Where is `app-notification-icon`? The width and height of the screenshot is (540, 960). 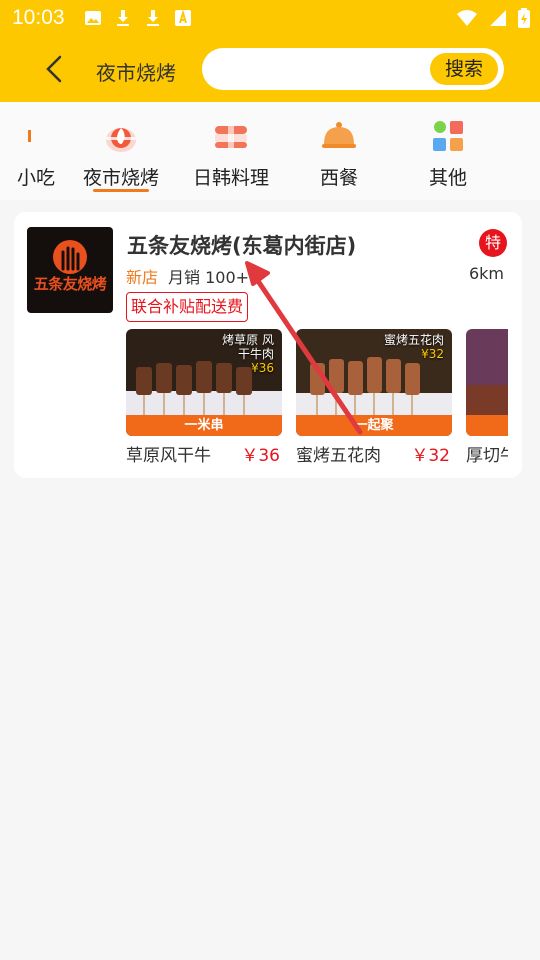
app-notification-icon is located at coordinates (183, 18).